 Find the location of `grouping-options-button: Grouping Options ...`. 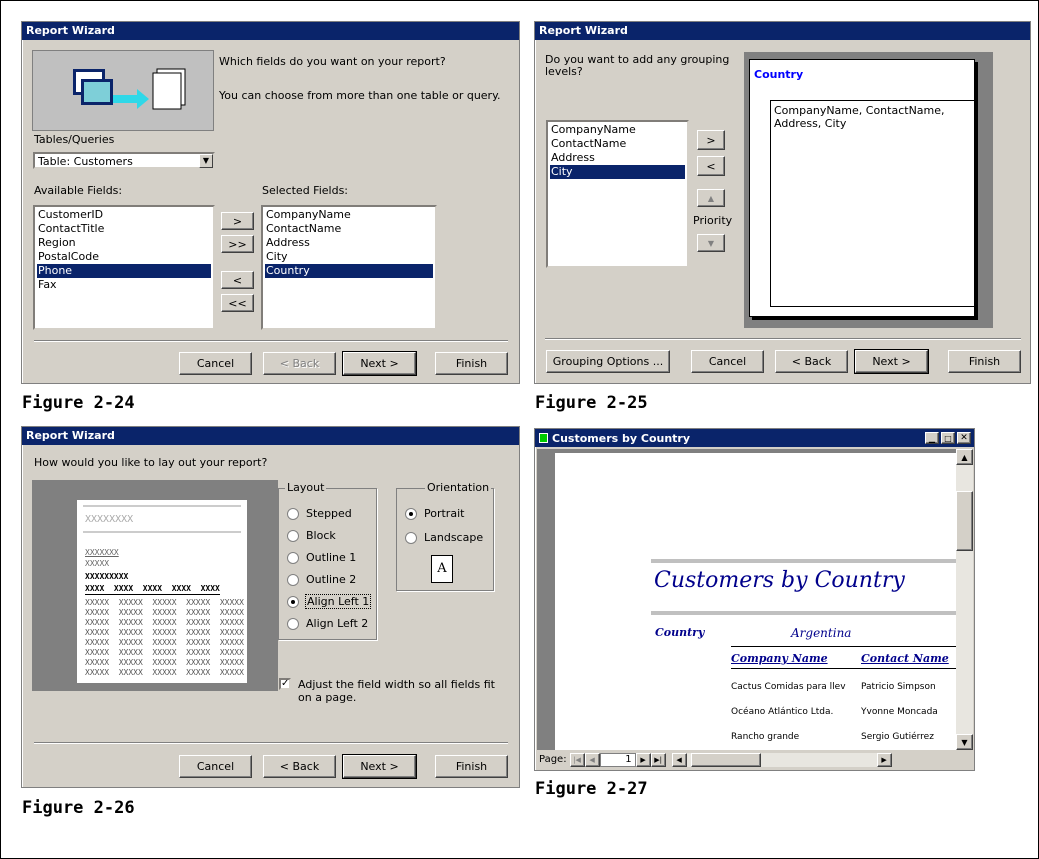

grouping-options-button: Grouping Options ... is located at coordinates (608, 361).